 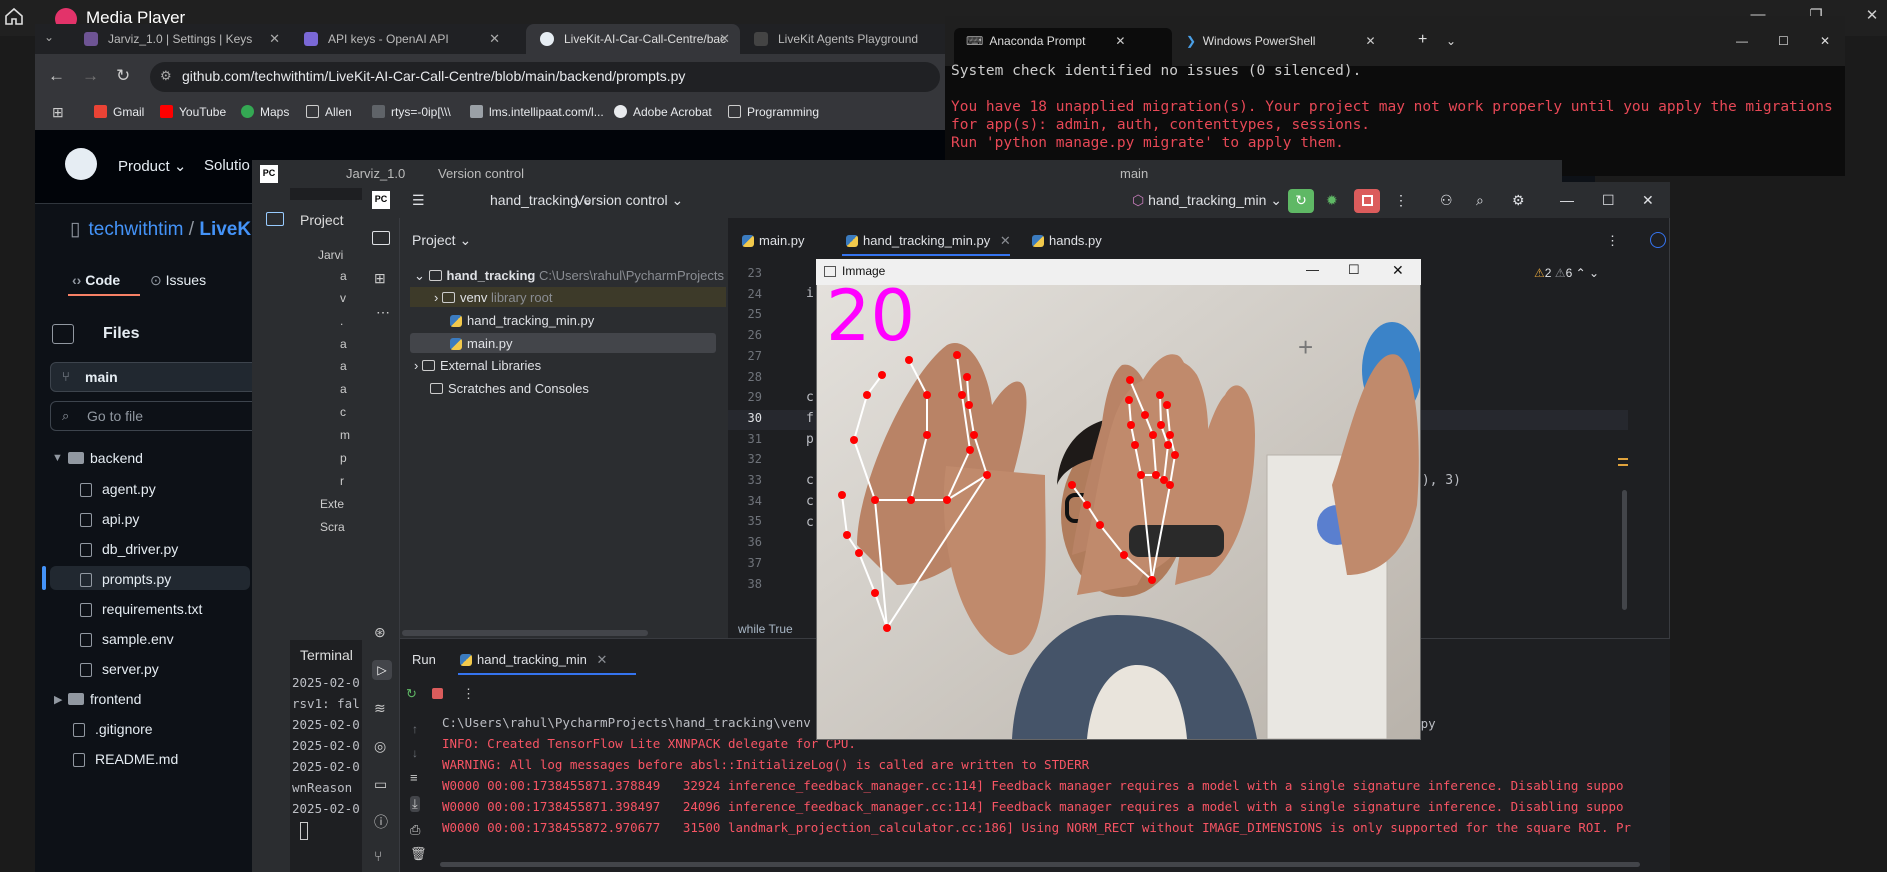 I want to click on git-icon: ⑂, so click(x=378, y=856).